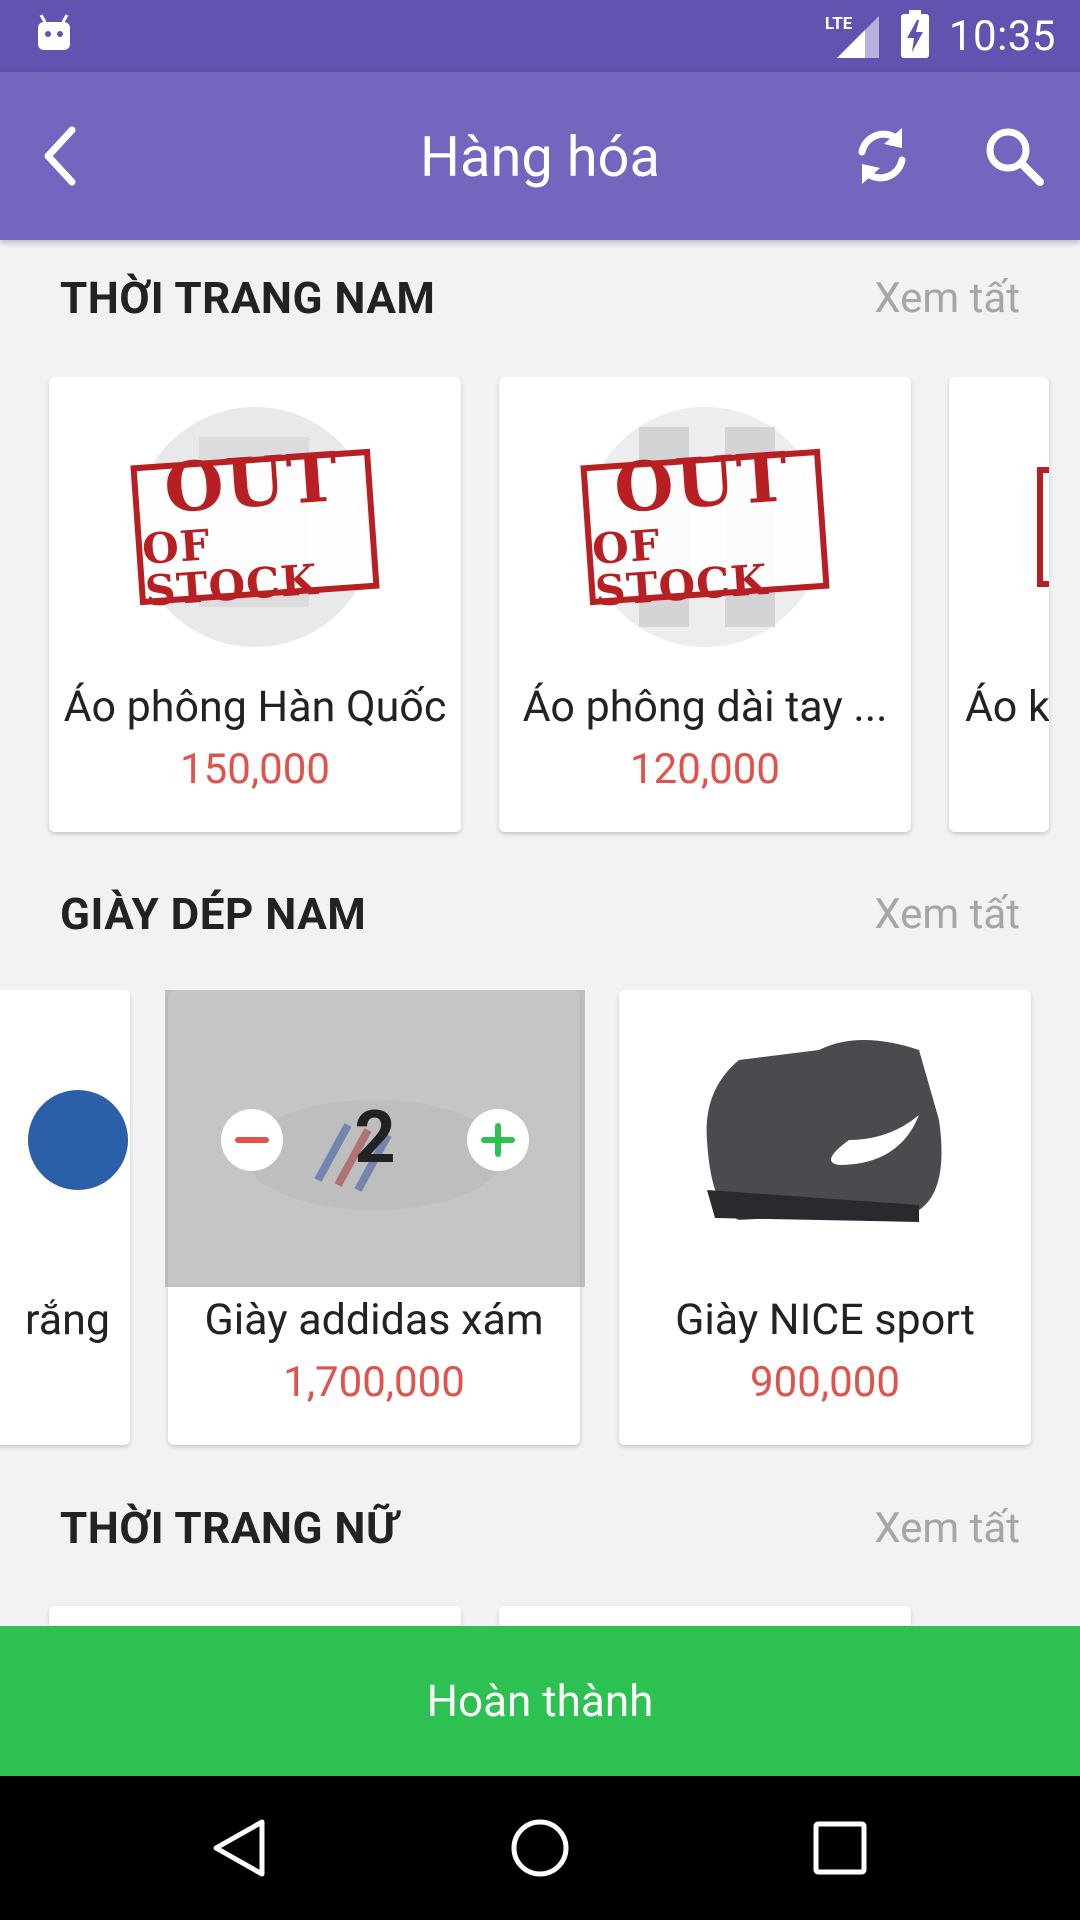  Describe the element at coordinates (229, 1528) in the screenshot. I see `section-title-women-fashion: THỜI TRANG NỮ` at that location.